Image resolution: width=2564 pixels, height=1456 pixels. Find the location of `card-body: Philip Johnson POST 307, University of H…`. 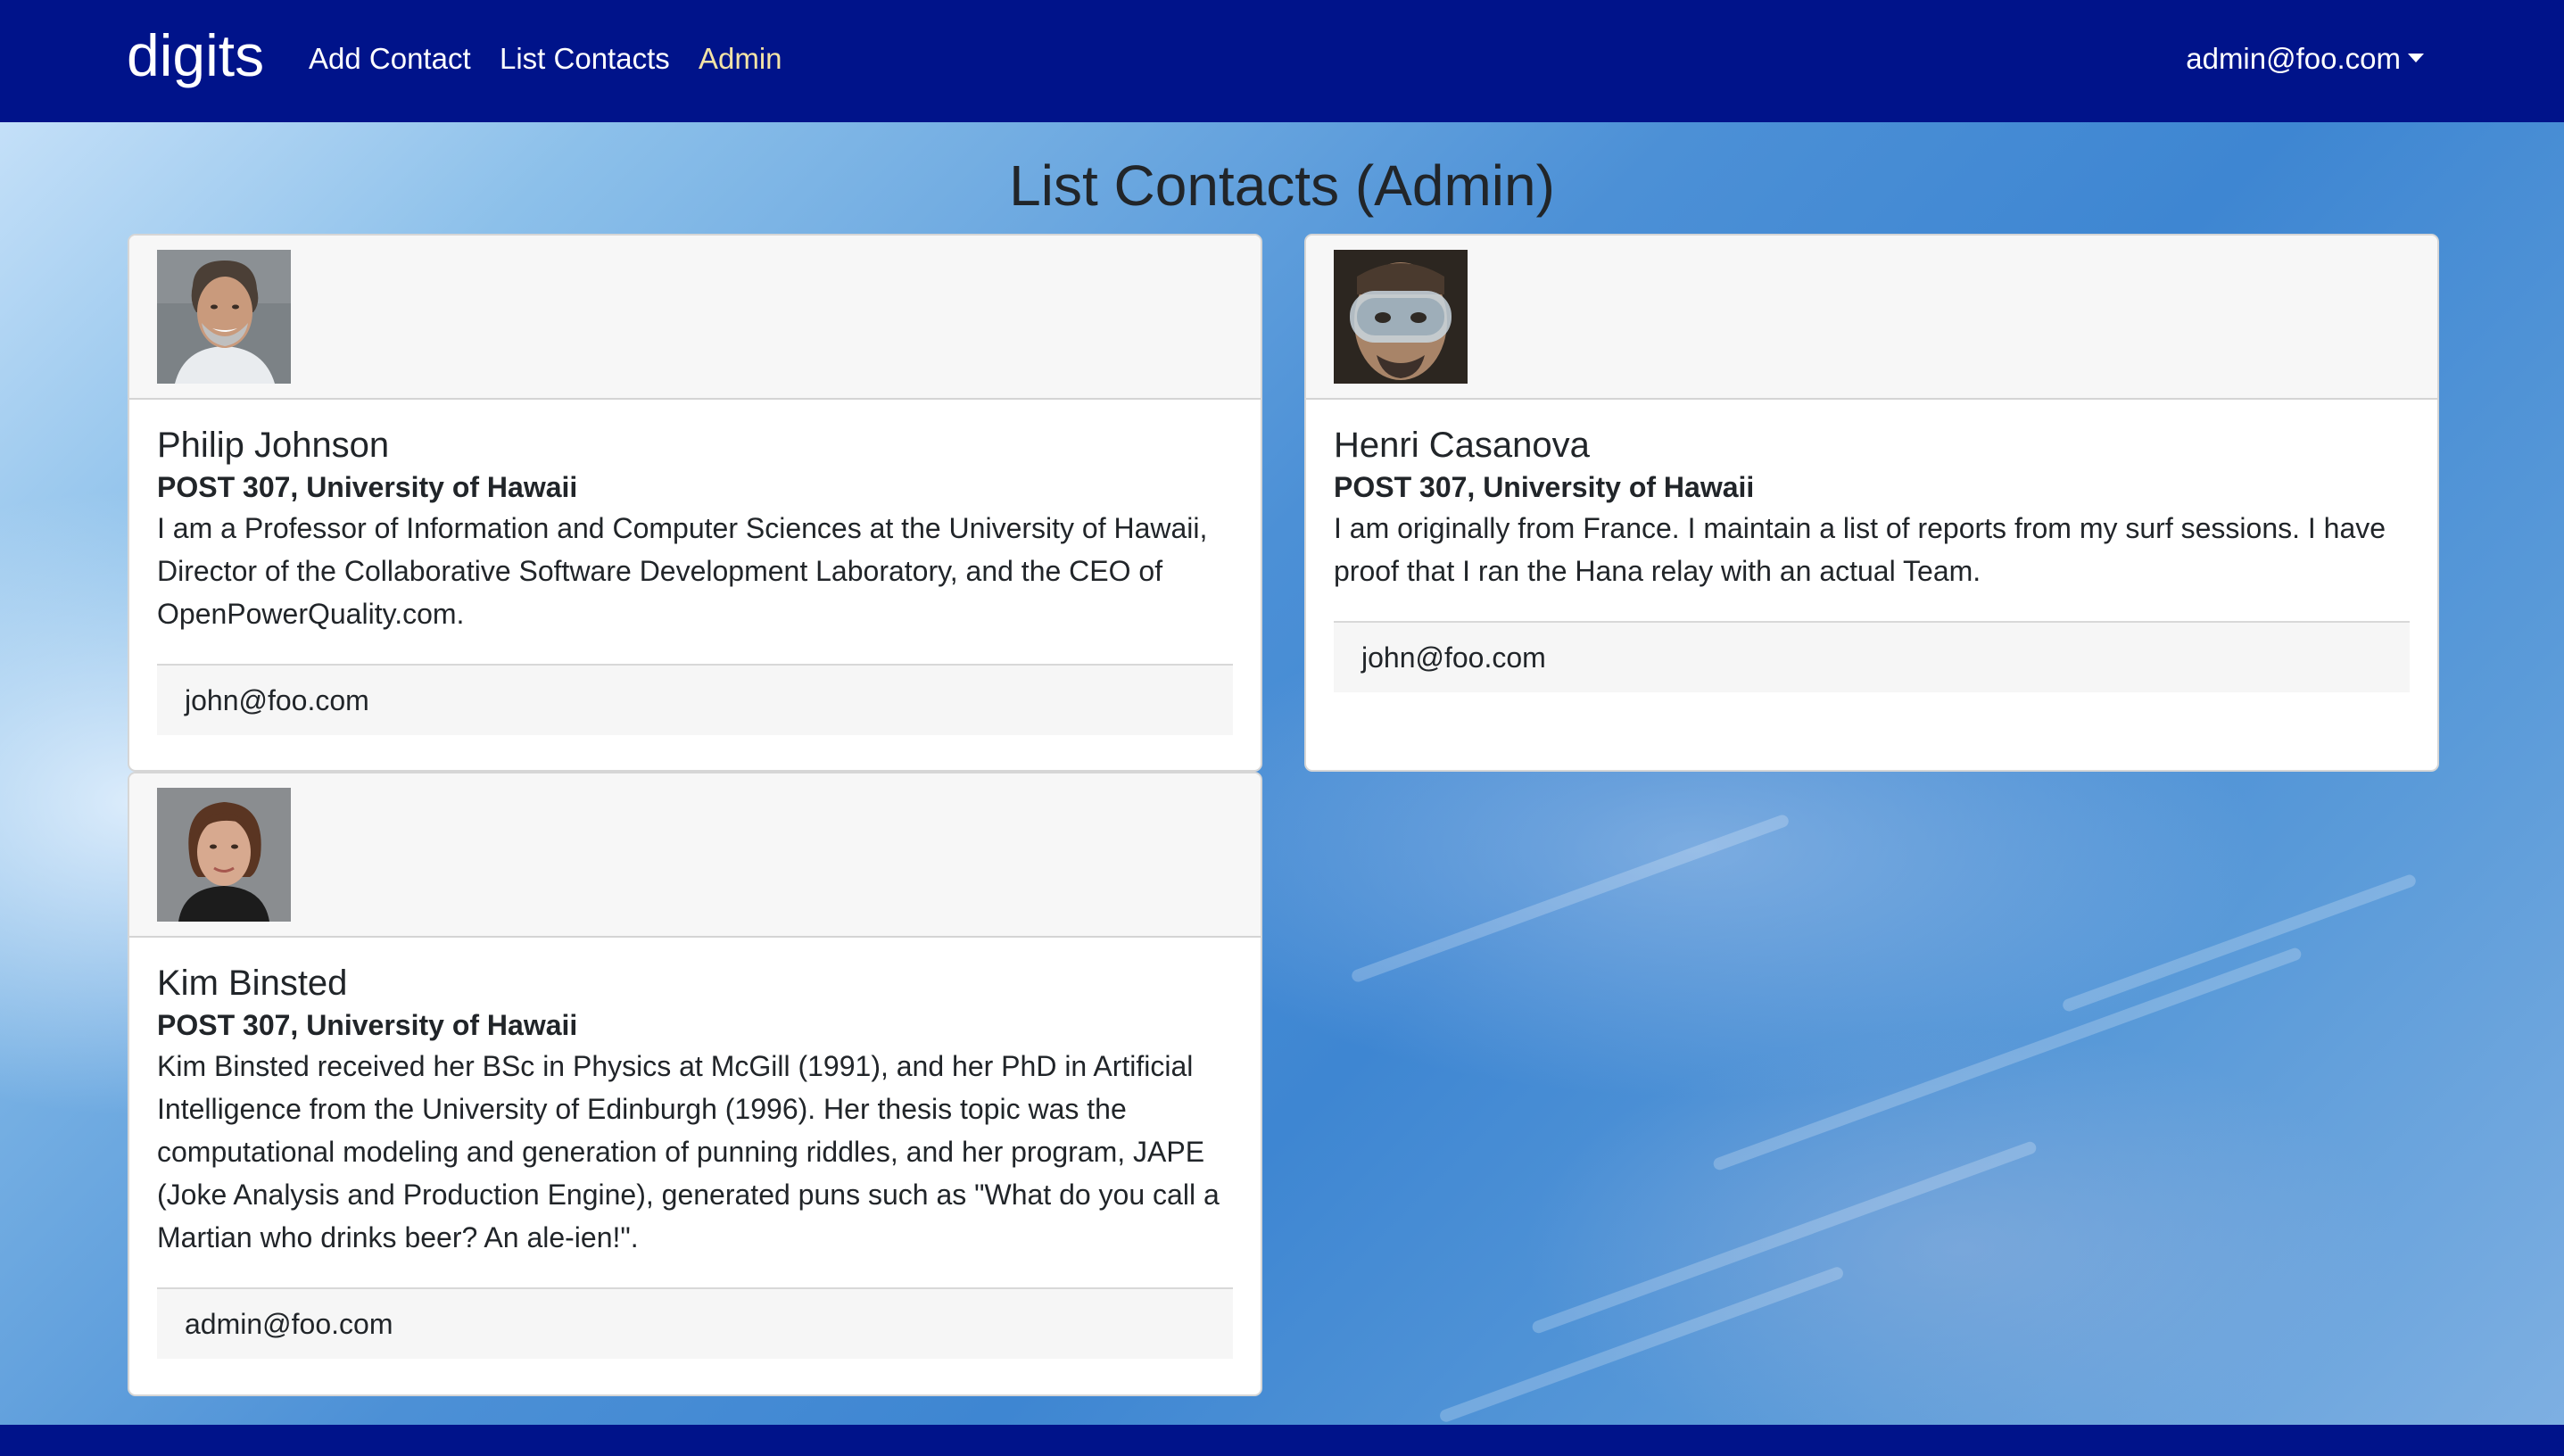

card-body: Philip Johnson POST 307, University of H… is located at coordinates (695, 579).